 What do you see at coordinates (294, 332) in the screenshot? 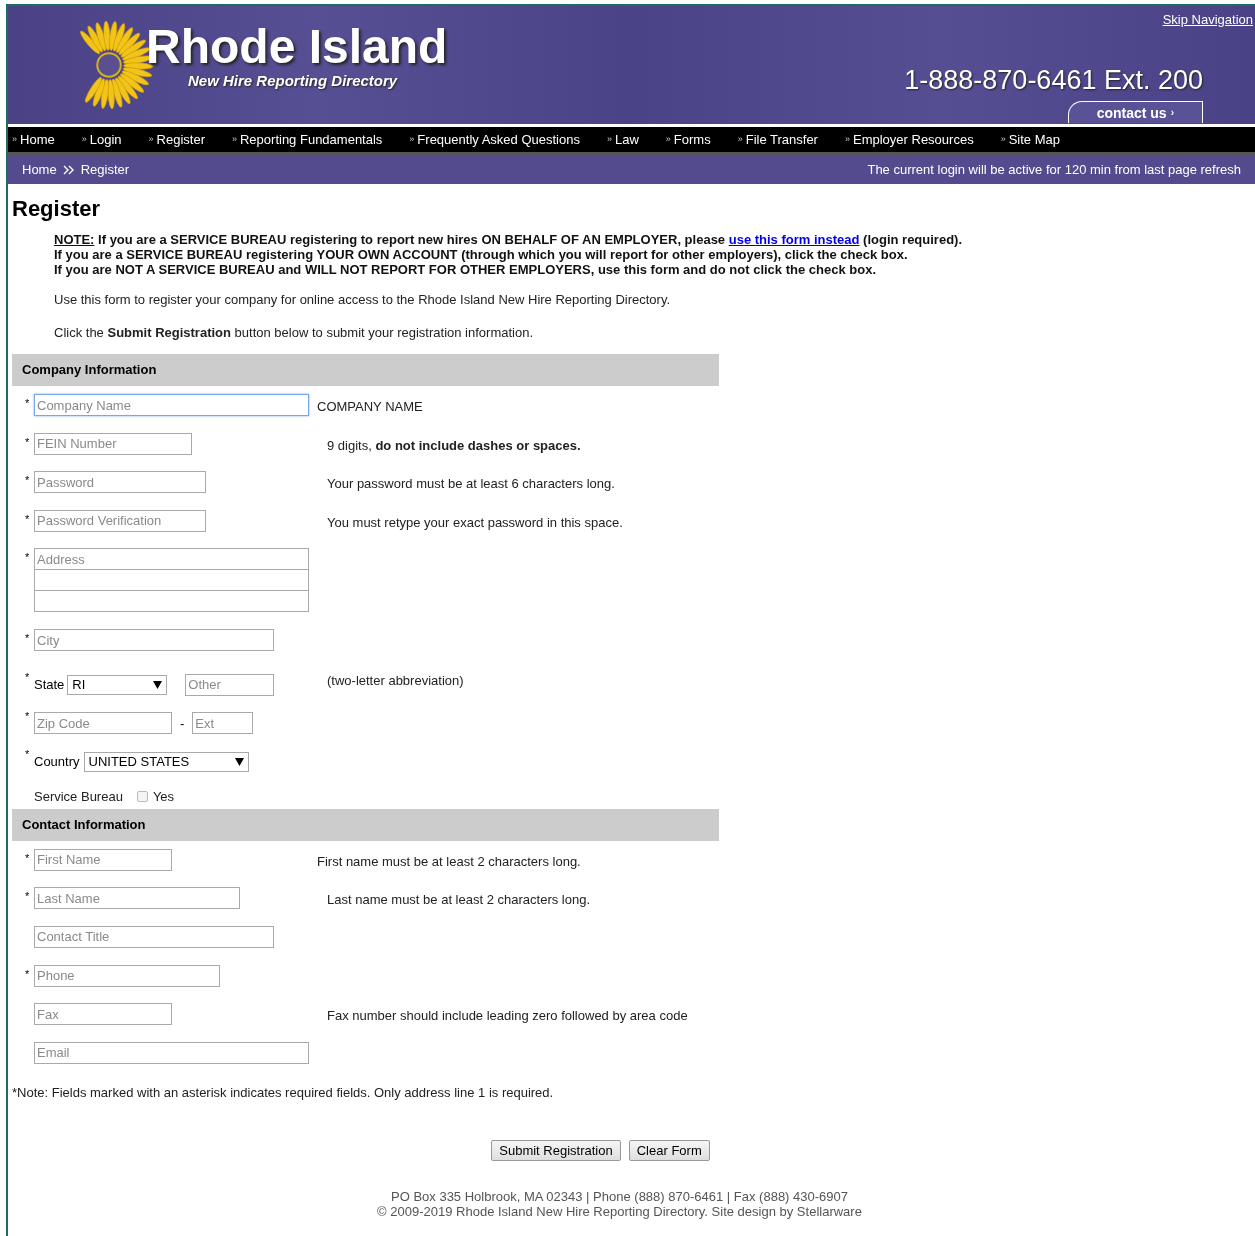
I see `intro-text: Click the Submit Registration button below to submit your registration information.` at bounding box center [294, 332].